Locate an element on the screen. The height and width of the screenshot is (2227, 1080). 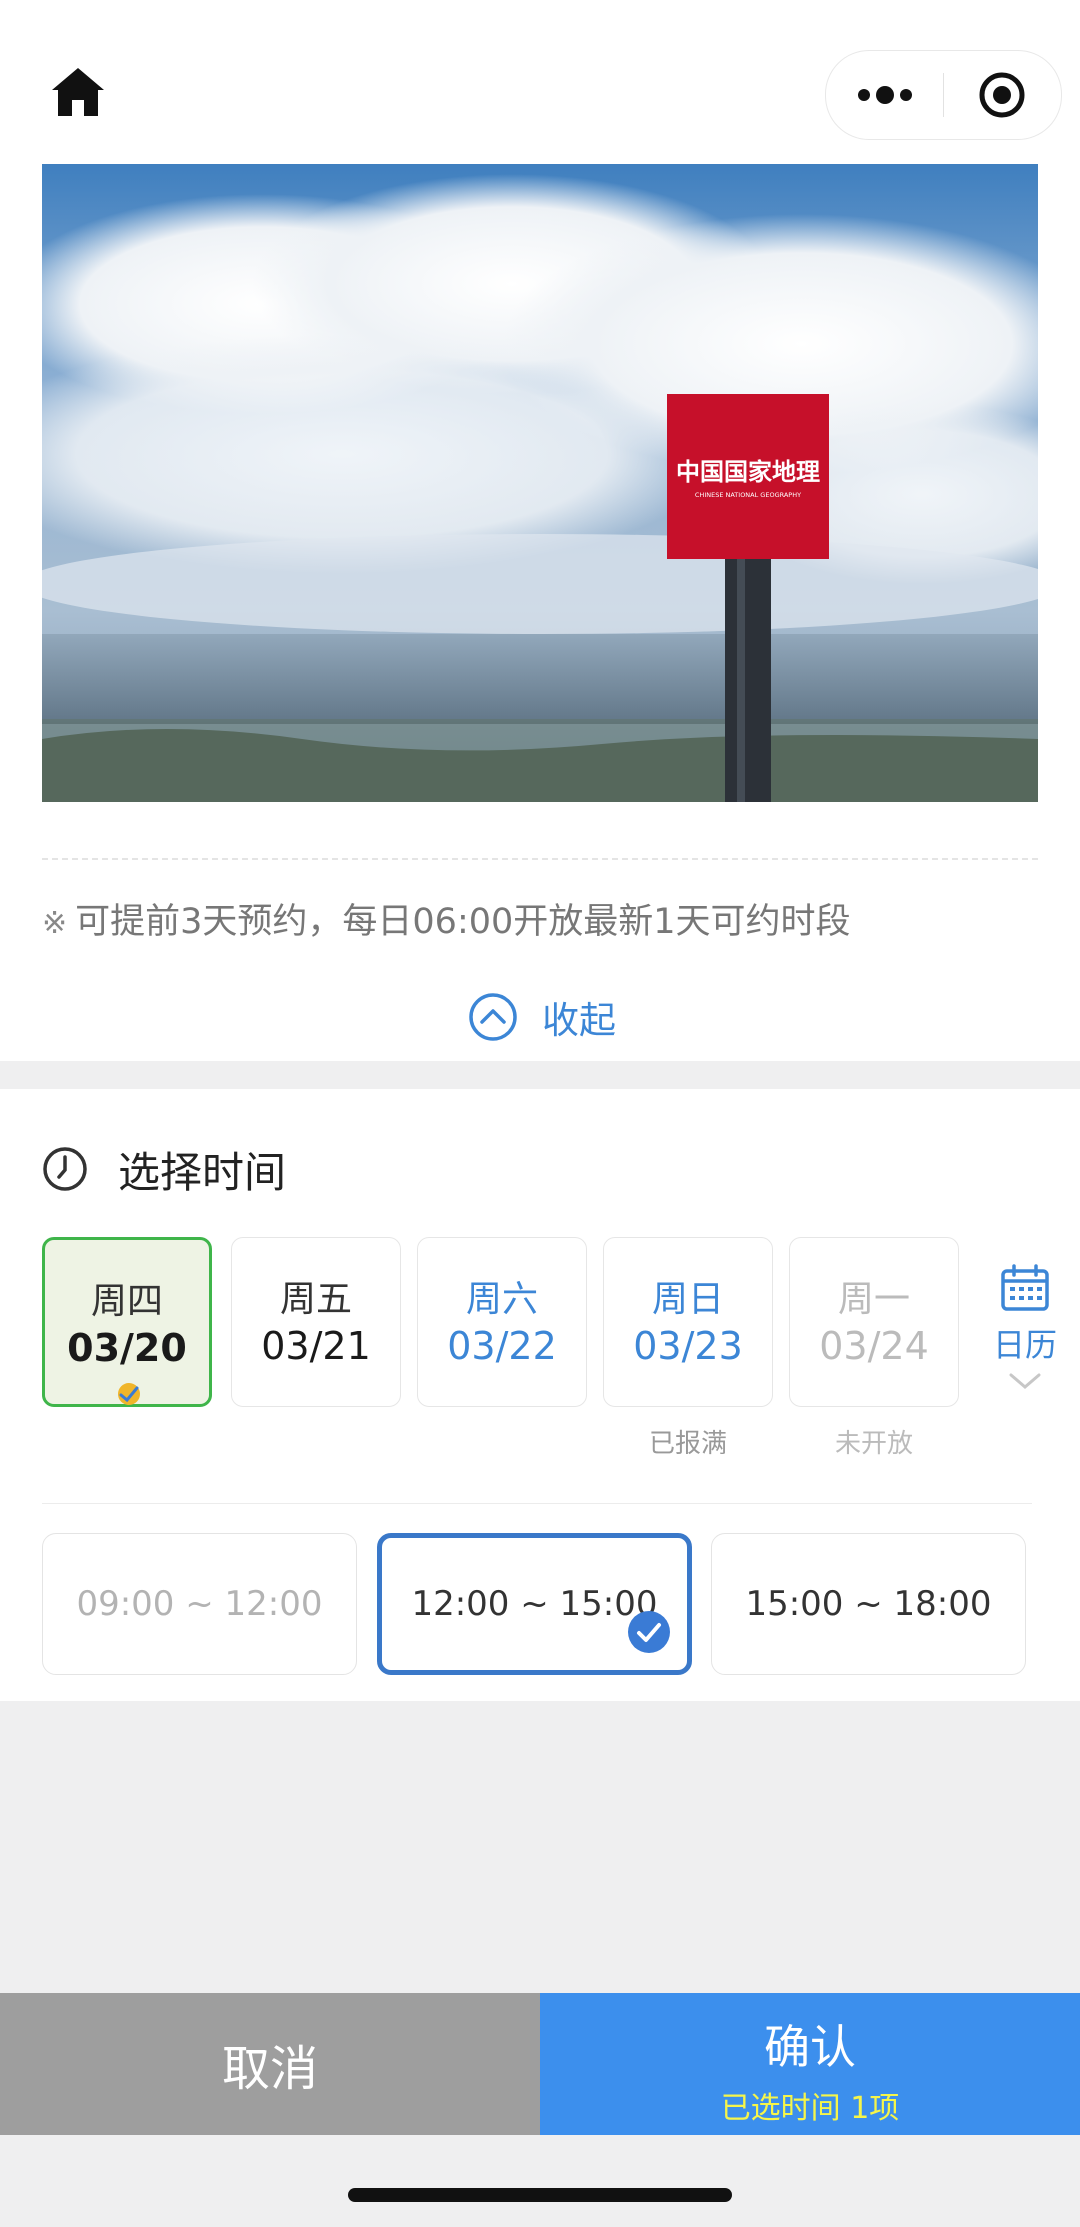
selected-count-label: 已选时间 1项 is located at coordinates (810, 2108).